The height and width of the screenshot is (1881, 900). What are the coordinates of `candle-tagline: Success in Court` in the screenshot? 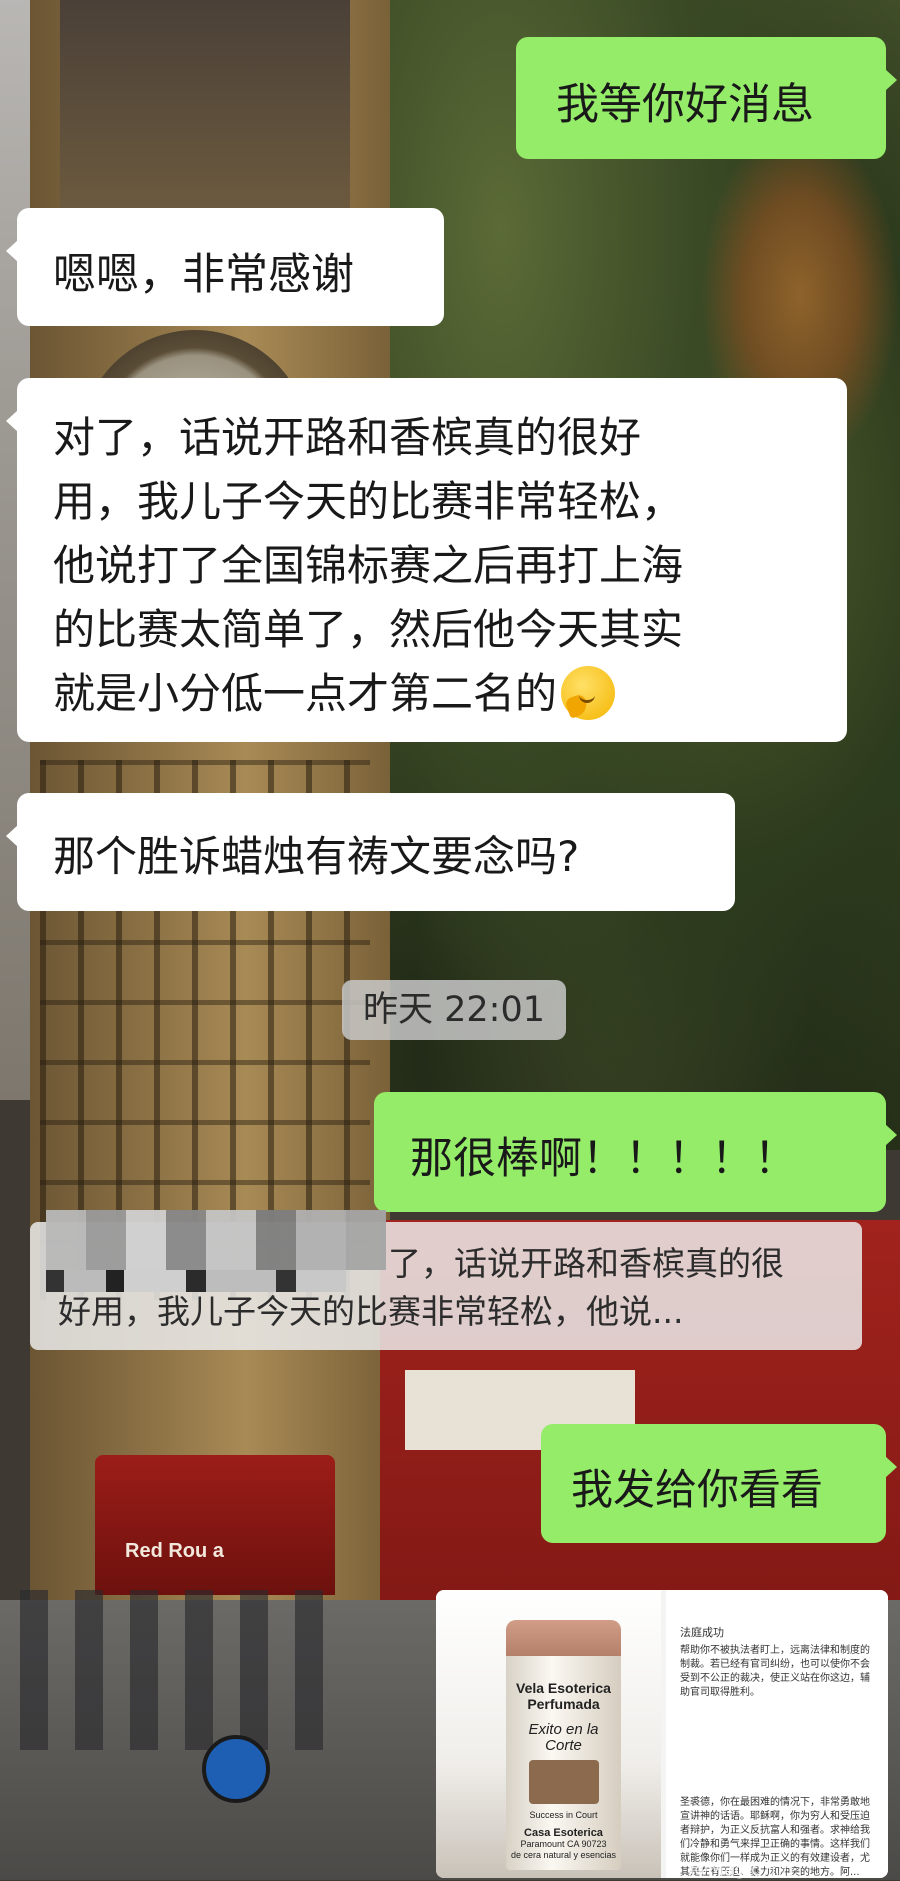 It's located at (563, 1815).